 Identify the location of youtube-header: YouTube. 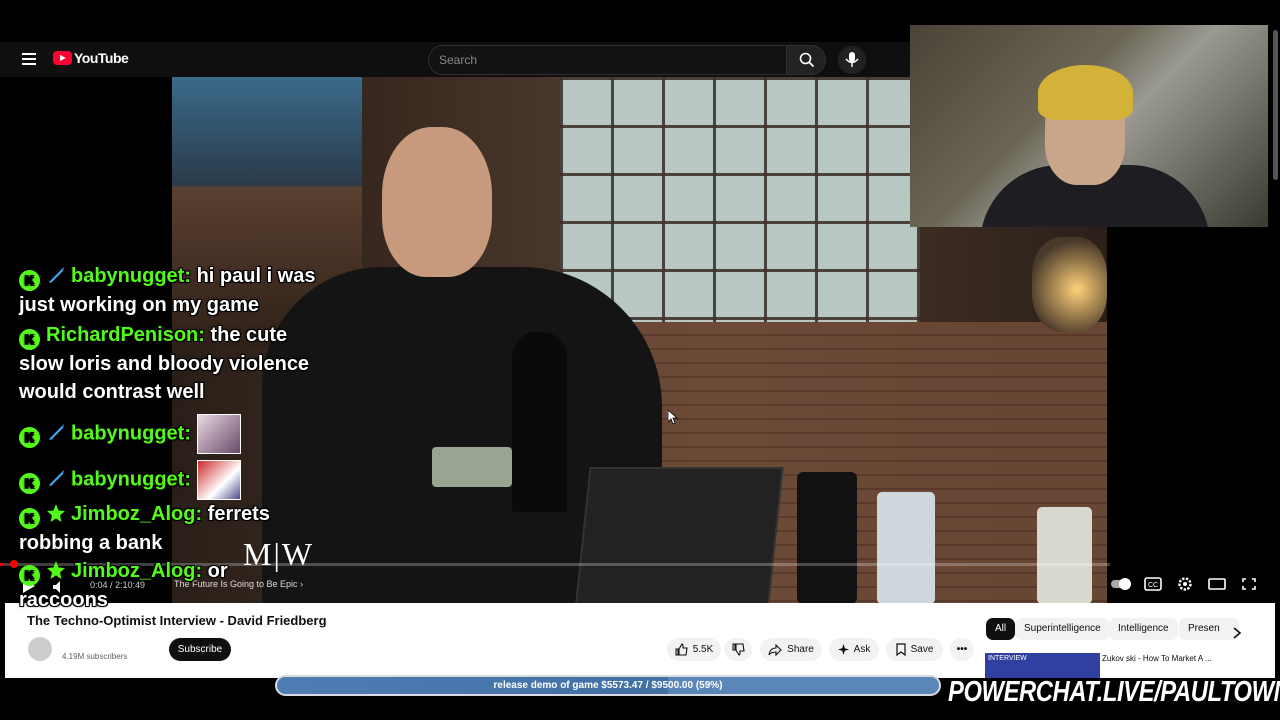
(455, 59).